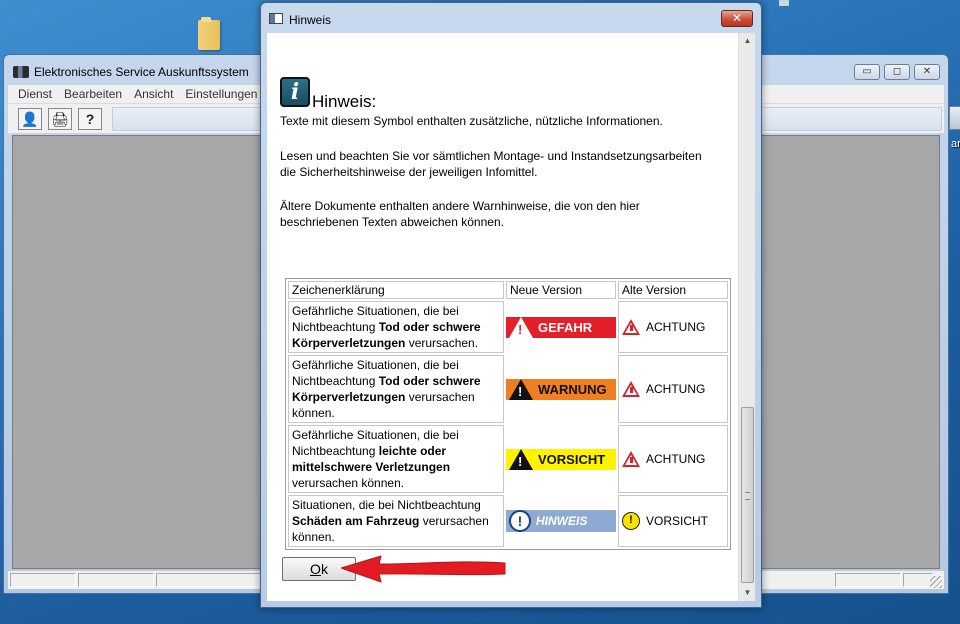 The width and height of the screenshot is (960, 624). What do you see at coordinates (572, 389) in the screenshot?
I see `sign-label: WARNUNG` at bounding box center [572, 389].